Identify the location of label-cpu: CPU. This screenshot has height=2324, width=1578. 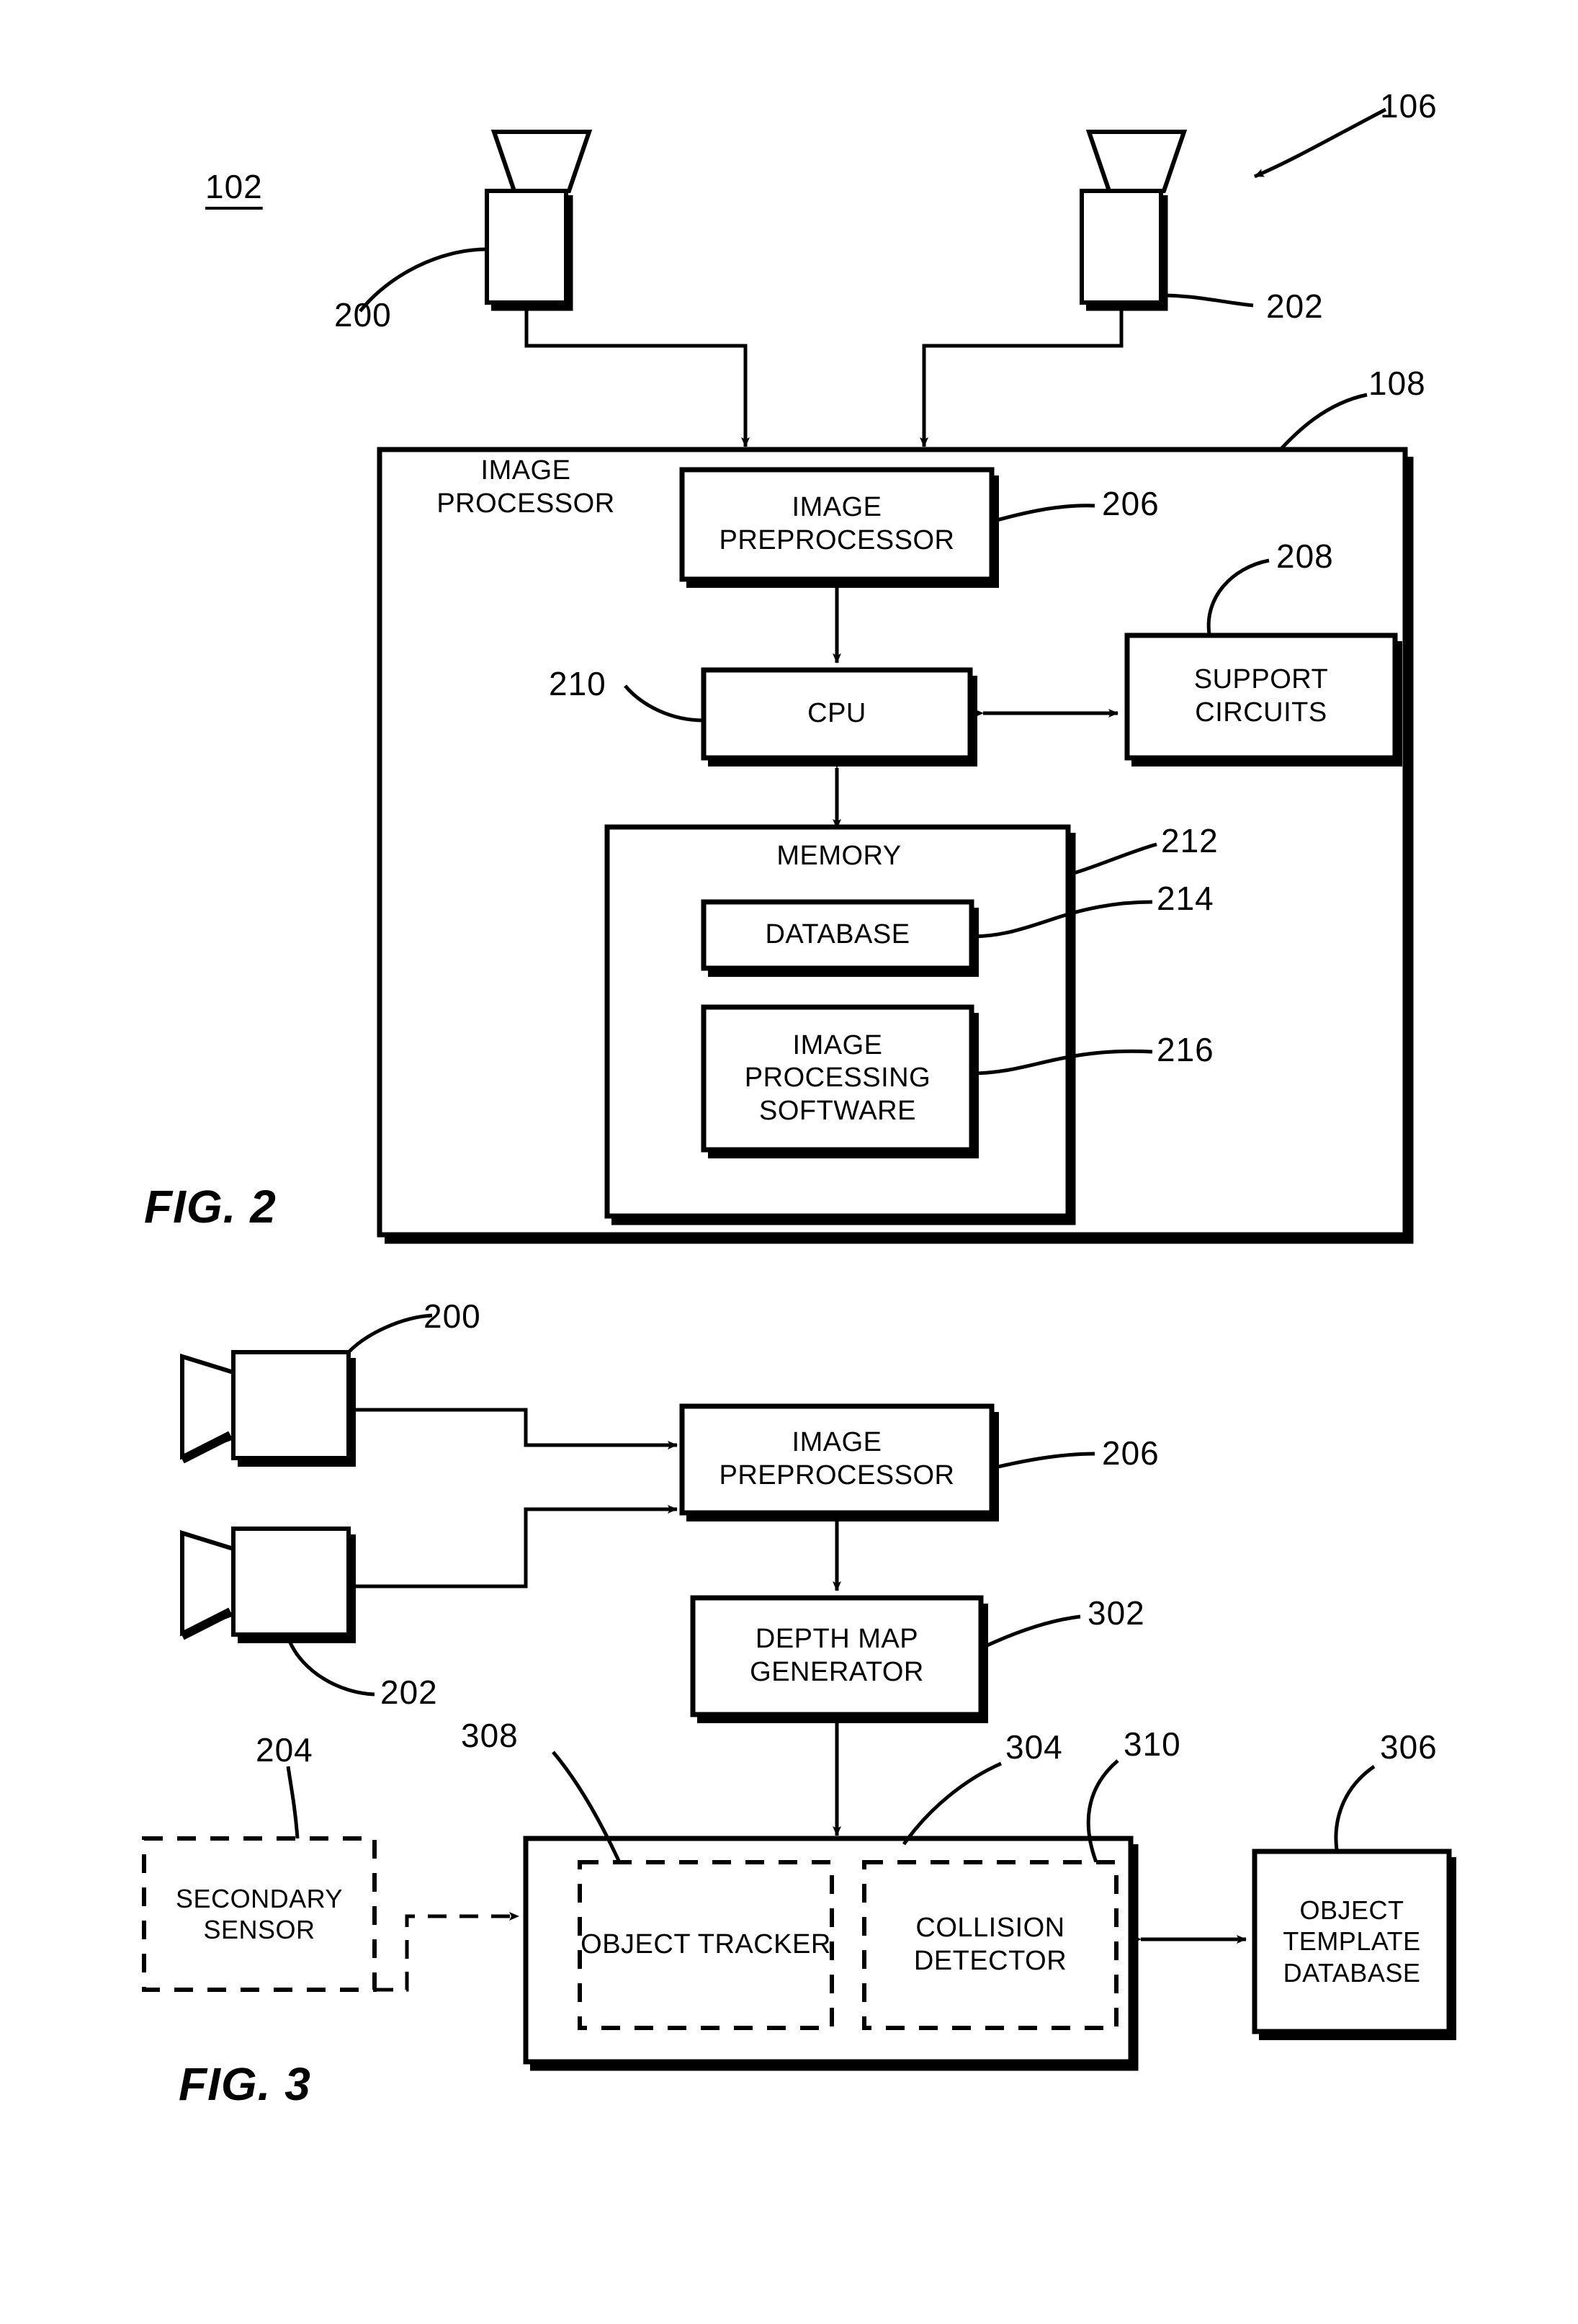
(836, 713).